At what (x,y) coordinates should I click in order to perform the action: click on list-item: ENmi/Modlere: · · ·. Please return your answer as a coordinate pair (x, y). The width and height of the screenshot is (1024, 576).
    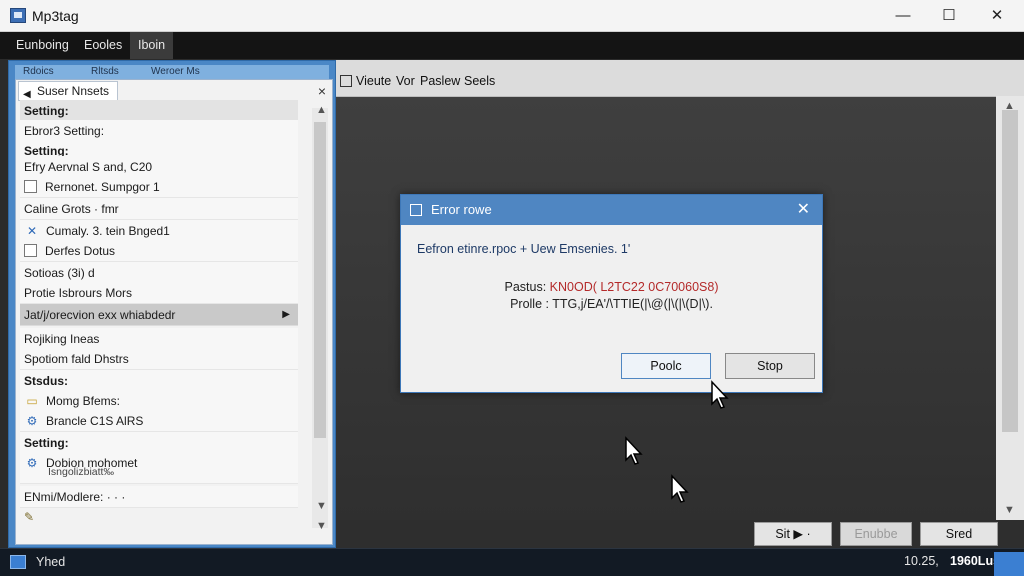
    Looking at the image, I should click on (159, 497).